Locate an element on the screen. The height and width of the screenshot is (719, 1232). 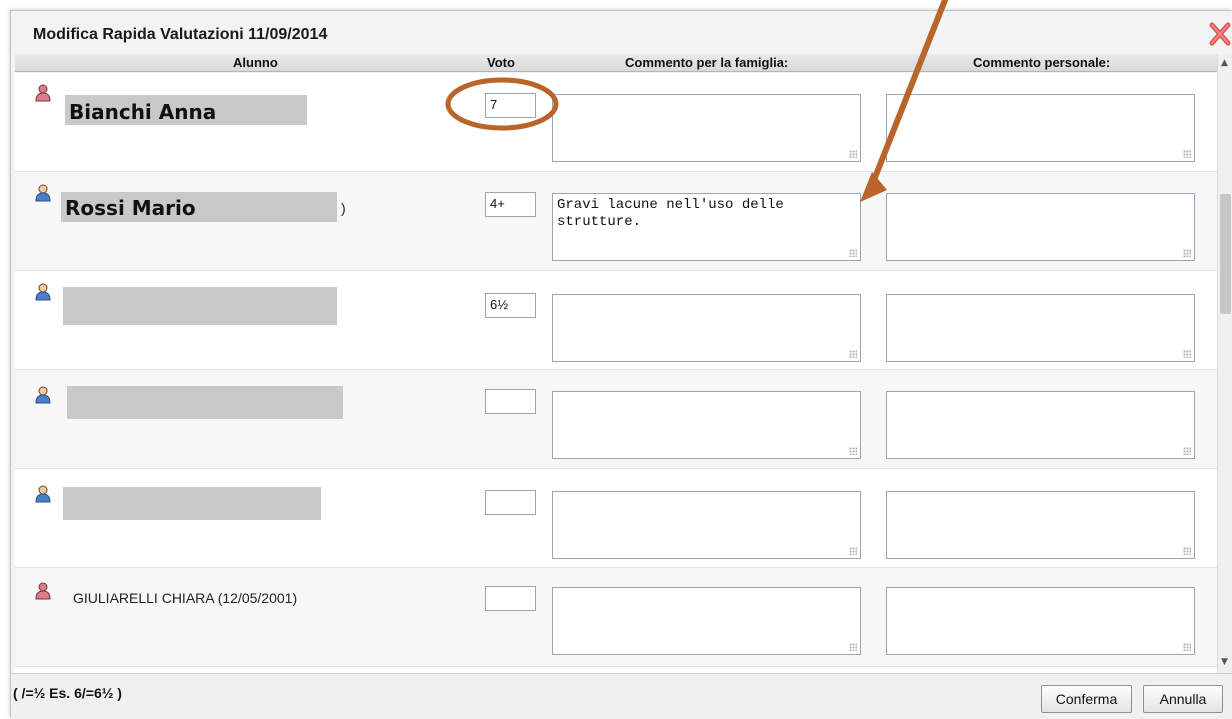
column-header-alunno: Alunno is located at coordinates (255, 62).